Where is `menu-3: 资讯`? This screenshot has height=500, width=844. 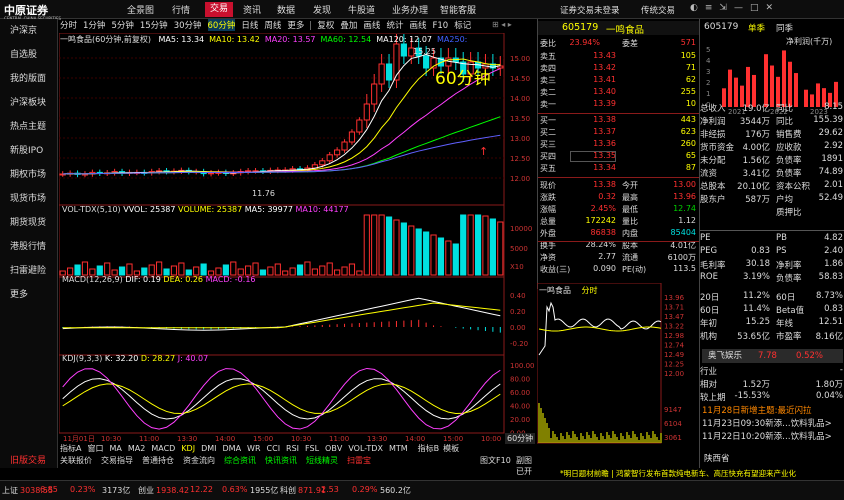
menu-3: 资讯 is located at coordinates (252, 9).